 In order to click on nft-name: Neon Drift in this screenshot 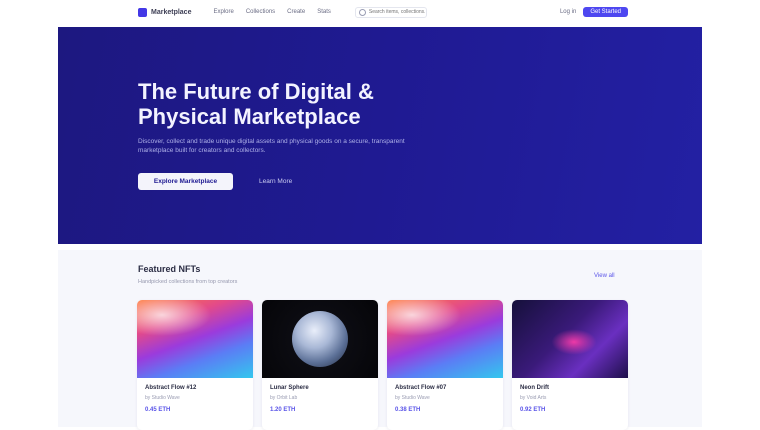, I will do `click(534, 388)`.